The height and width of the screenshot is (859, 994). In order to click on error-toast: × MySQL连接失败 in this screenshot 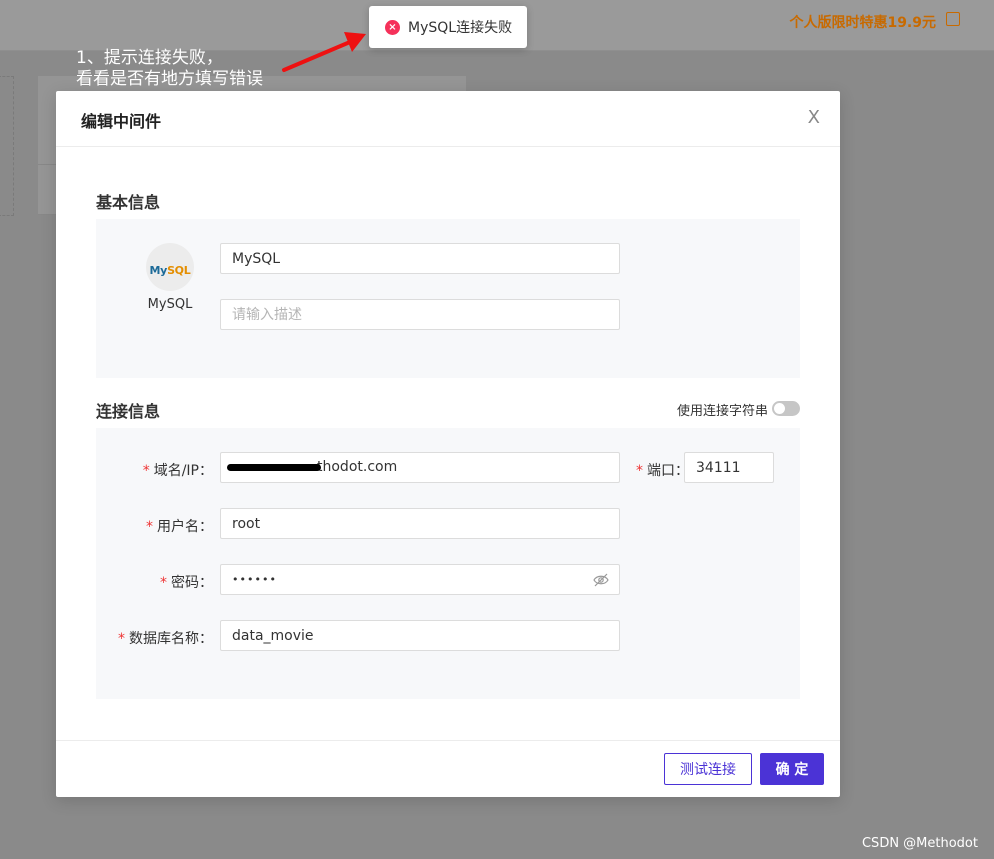, I will do `click(448, 27)`.